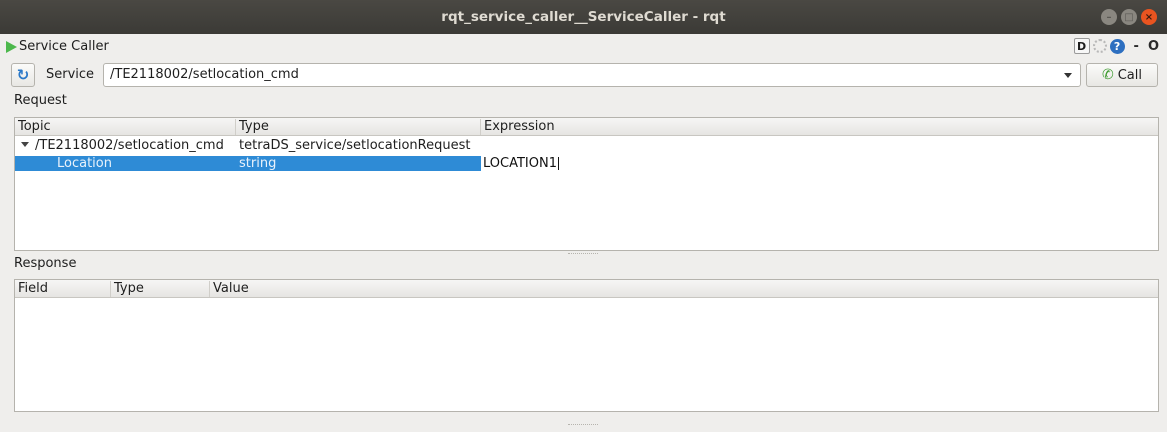 Image resolution: width=1167 pixels, height=432 pixels. I want to click on table-row-selected: Location string LOCATION1, so click(586, 163).